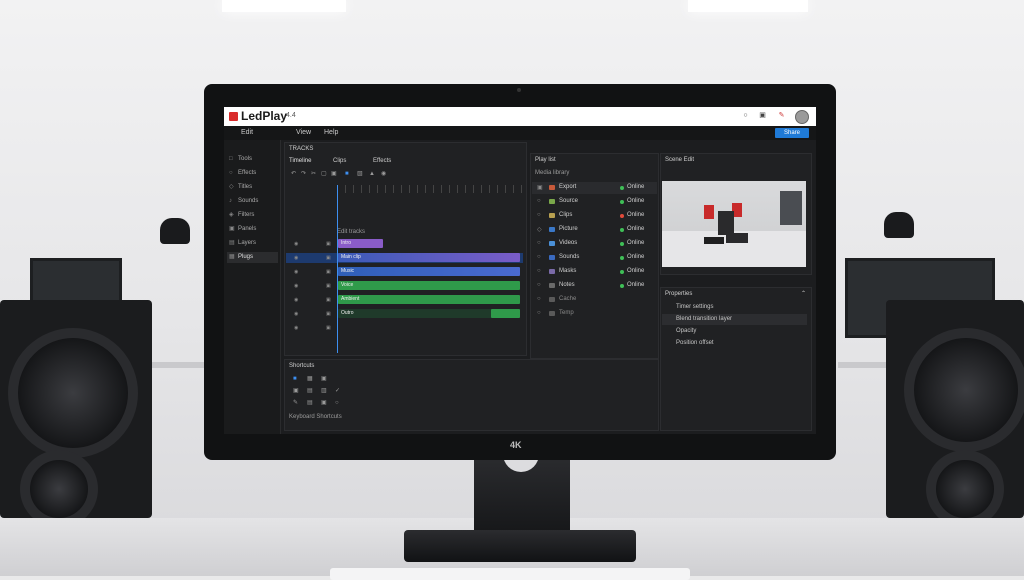 This screenshot has width=1024, height=580. Describe the element at coordinates (294, 174) in the screenshot. I see `undo-icon: ↶` at that location.